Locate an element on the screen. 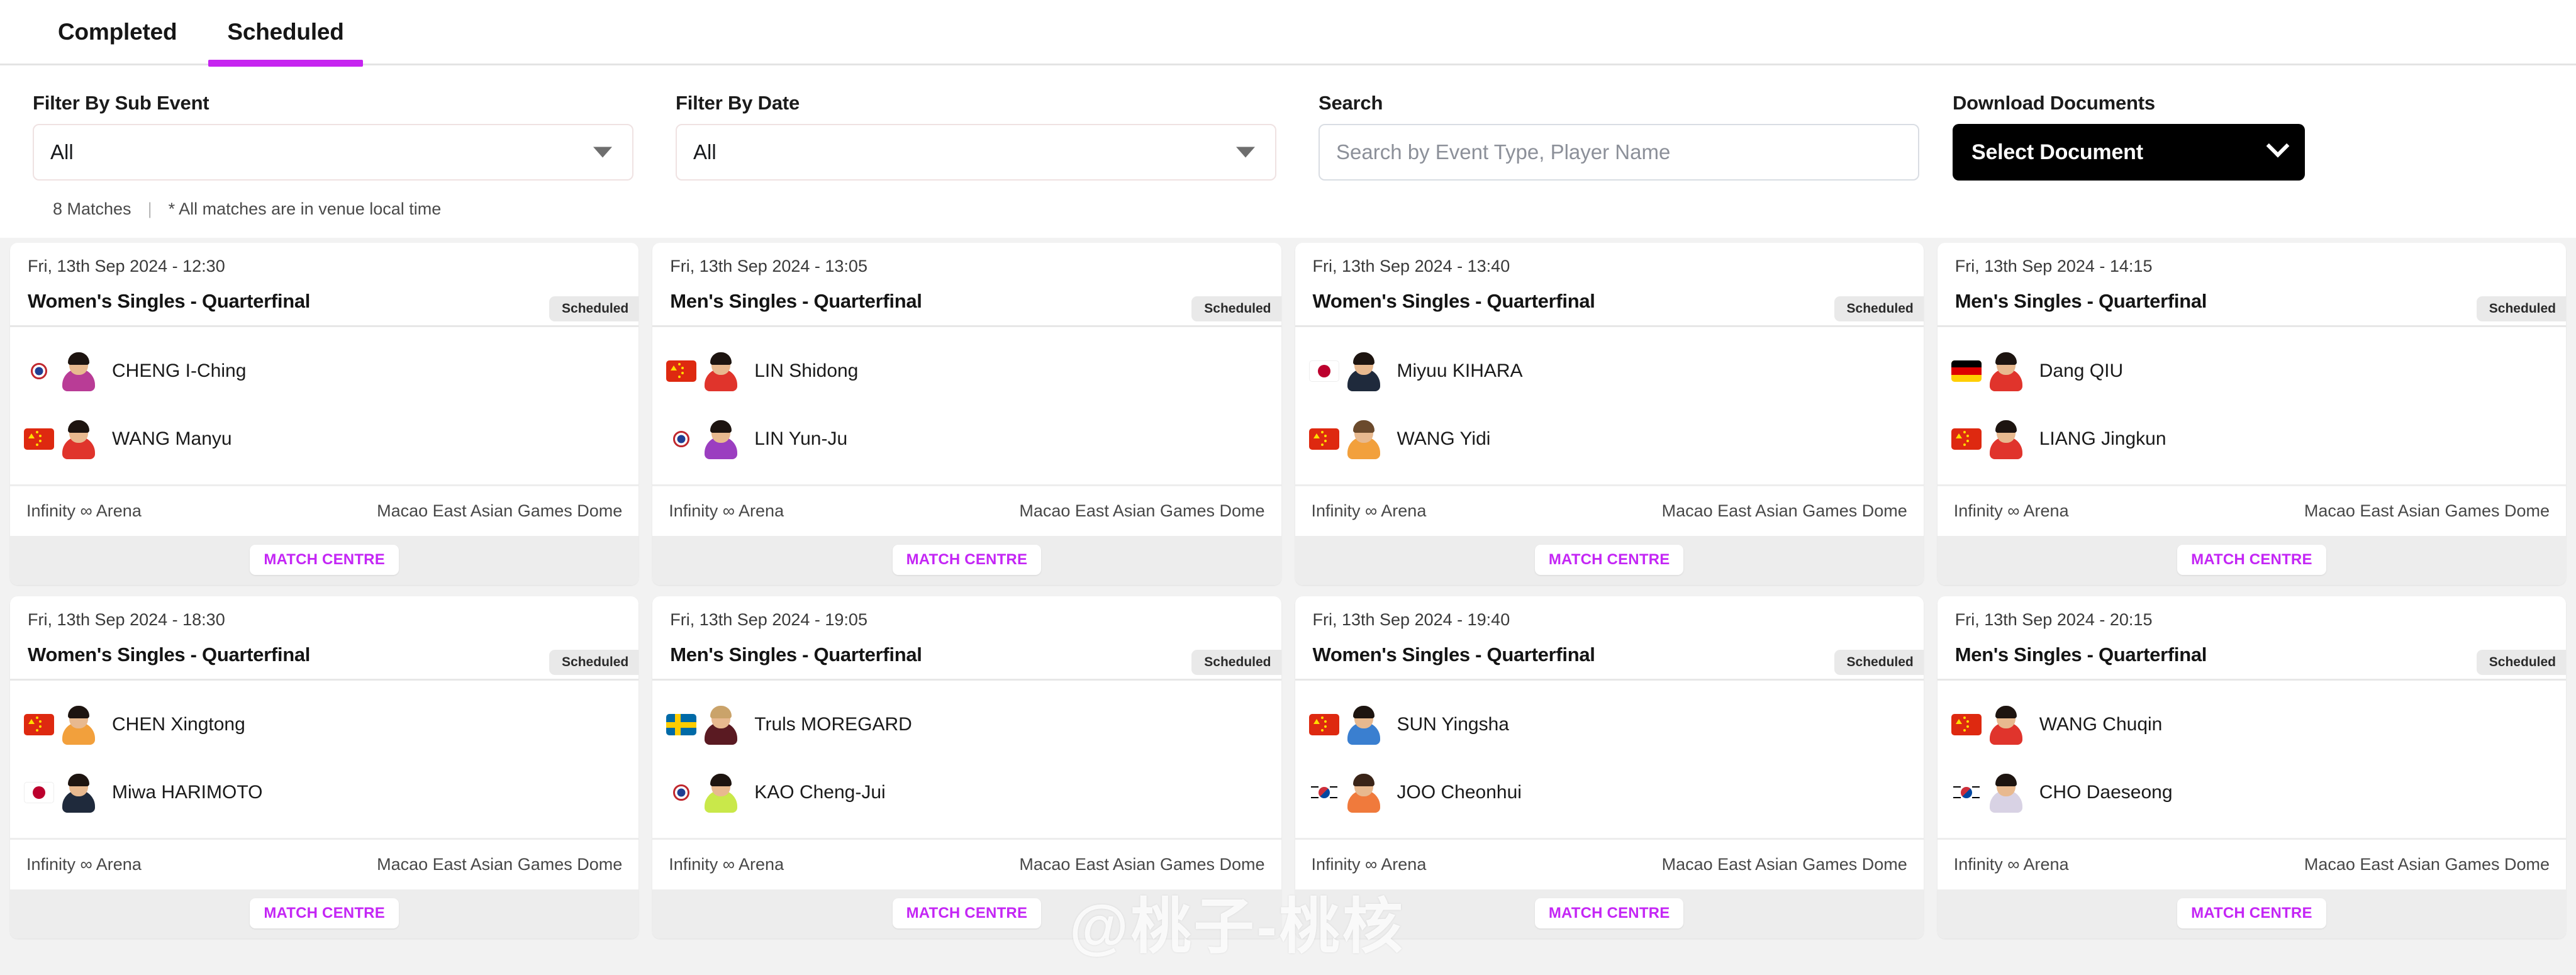 This screenshot has width=2576, height=975. player-list: SUN Yingsha JOO Cheonhui is located at coordinates (1609, 759).